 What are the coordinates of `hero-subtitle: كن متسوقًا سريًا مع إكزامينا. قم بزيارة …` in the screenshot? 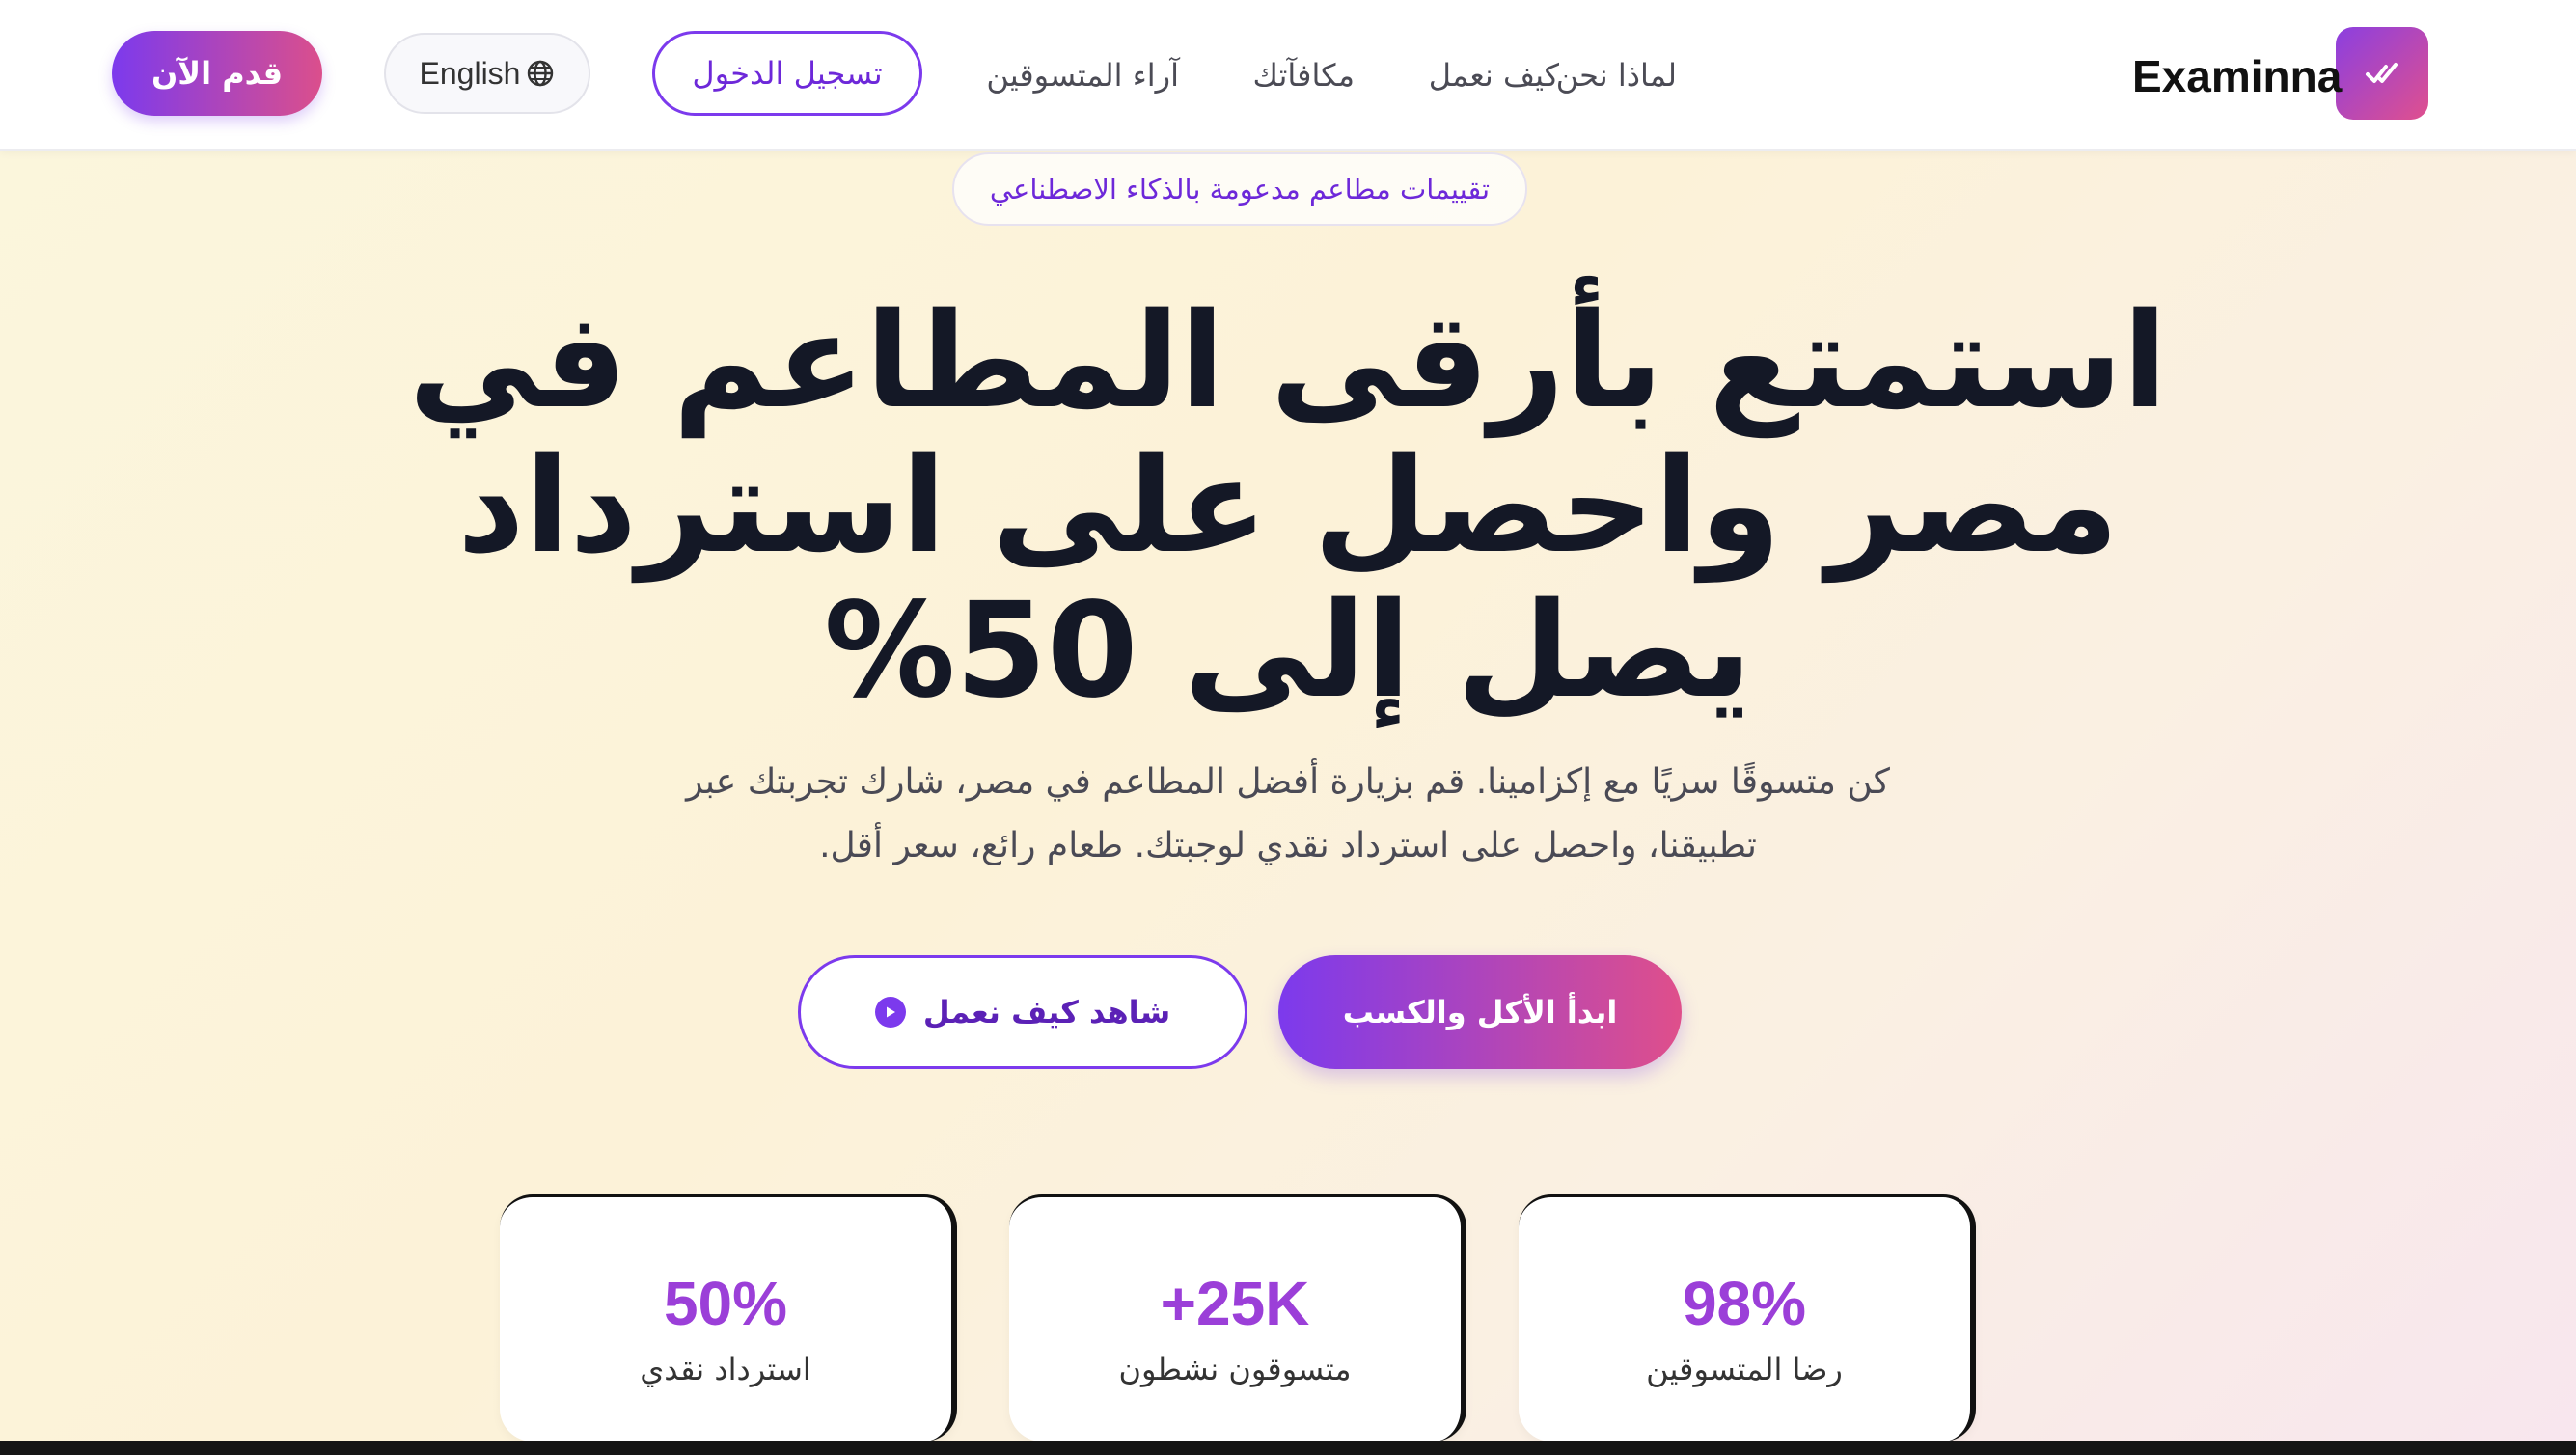 It's located at (1288, 814).